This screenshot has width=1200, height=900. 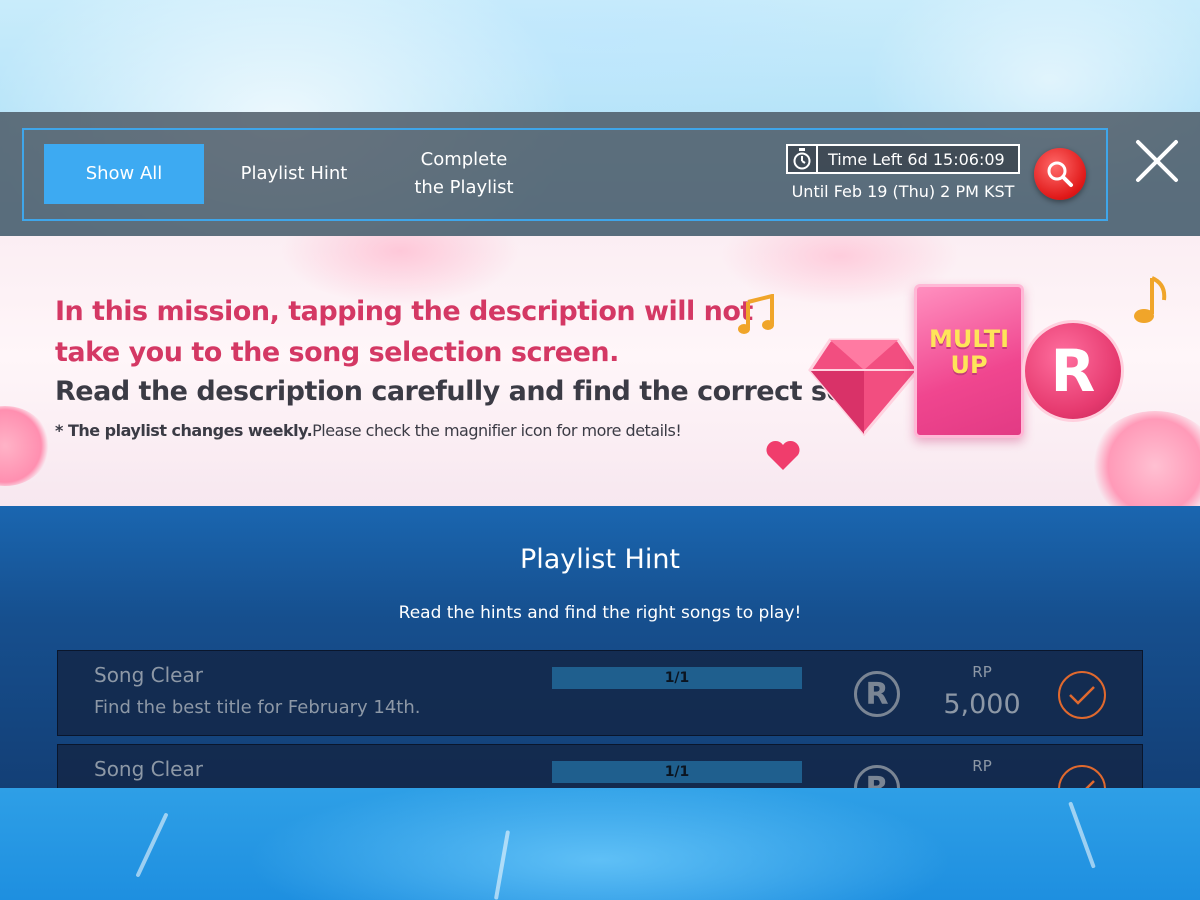 I want to click on mission-row: Song Clear 1/1 R RP, so click(x=600, y=766).